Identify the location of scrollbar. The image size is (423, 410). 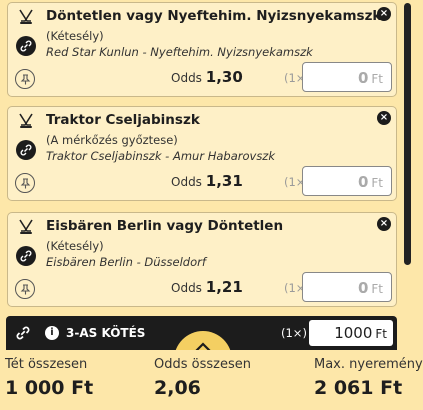
(407, 171).